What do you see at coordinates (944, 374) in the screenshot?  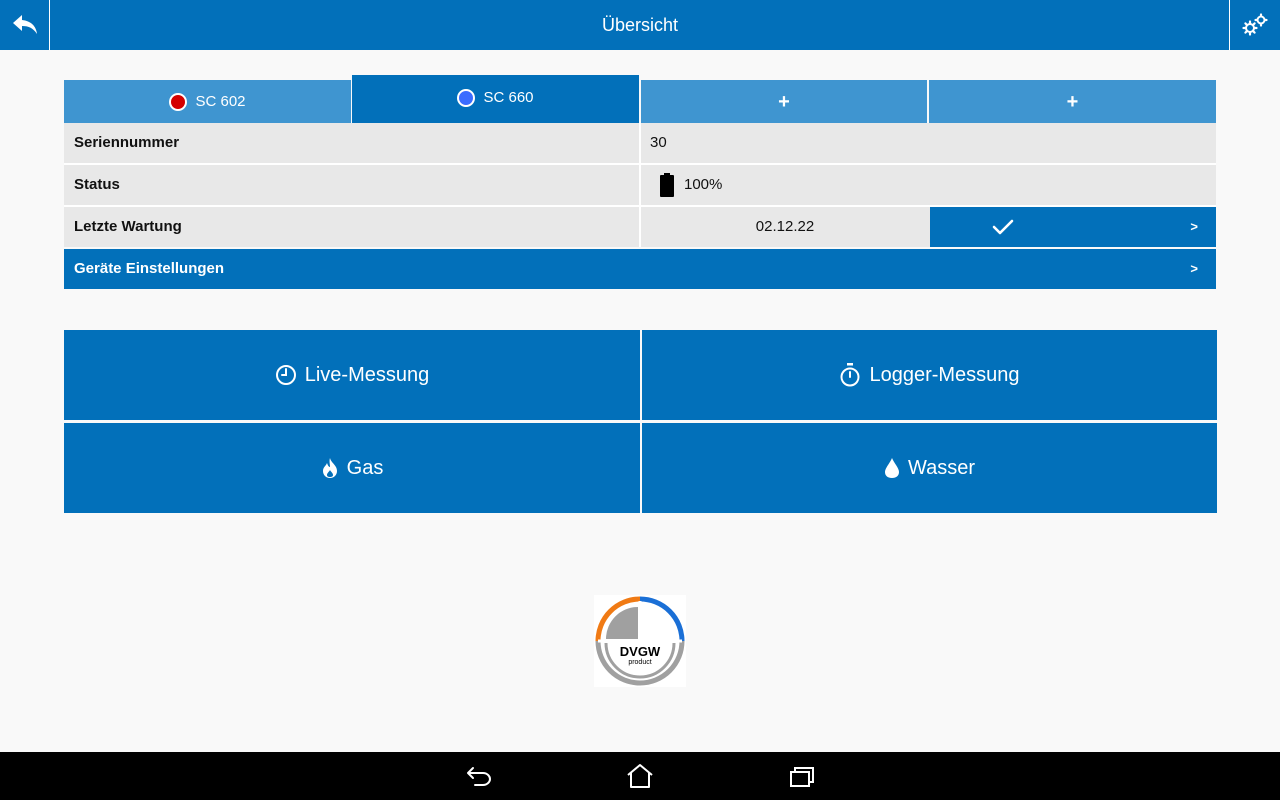 I see `logger-measurement-label: Logger-Messung` at bounding box center [944, 374].